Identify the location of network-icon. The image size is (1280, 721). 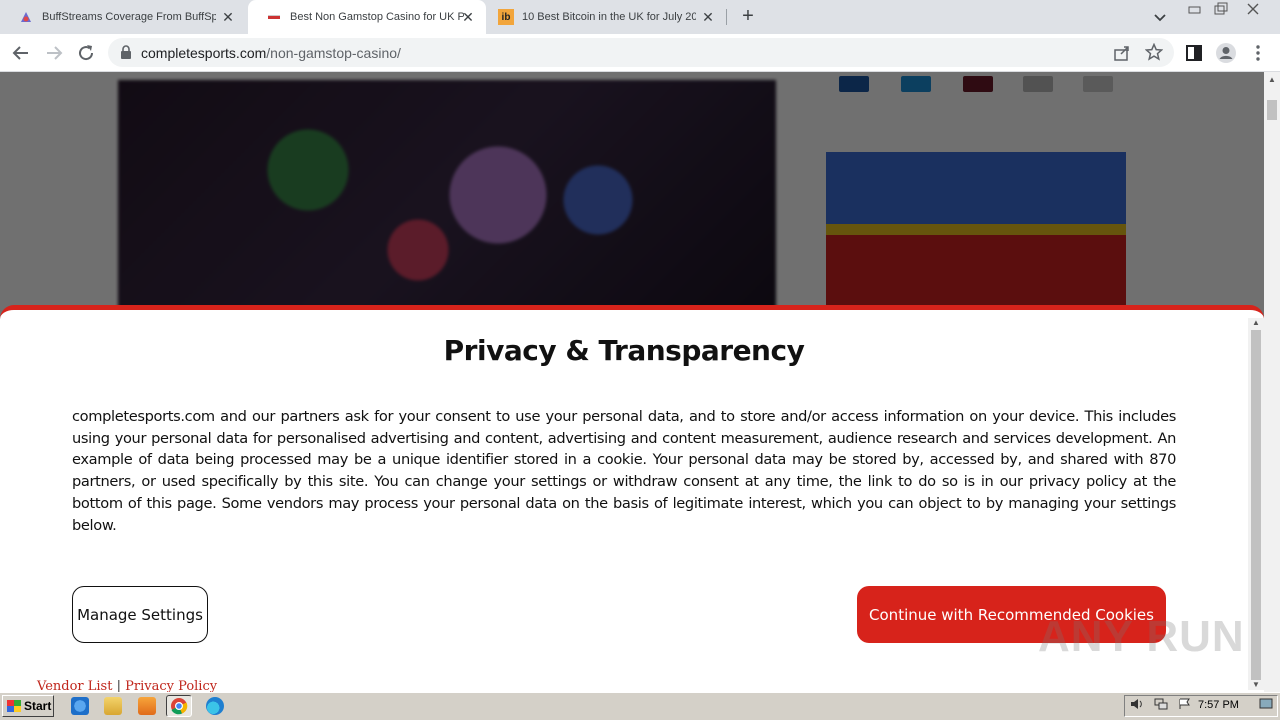
(1161, 704).